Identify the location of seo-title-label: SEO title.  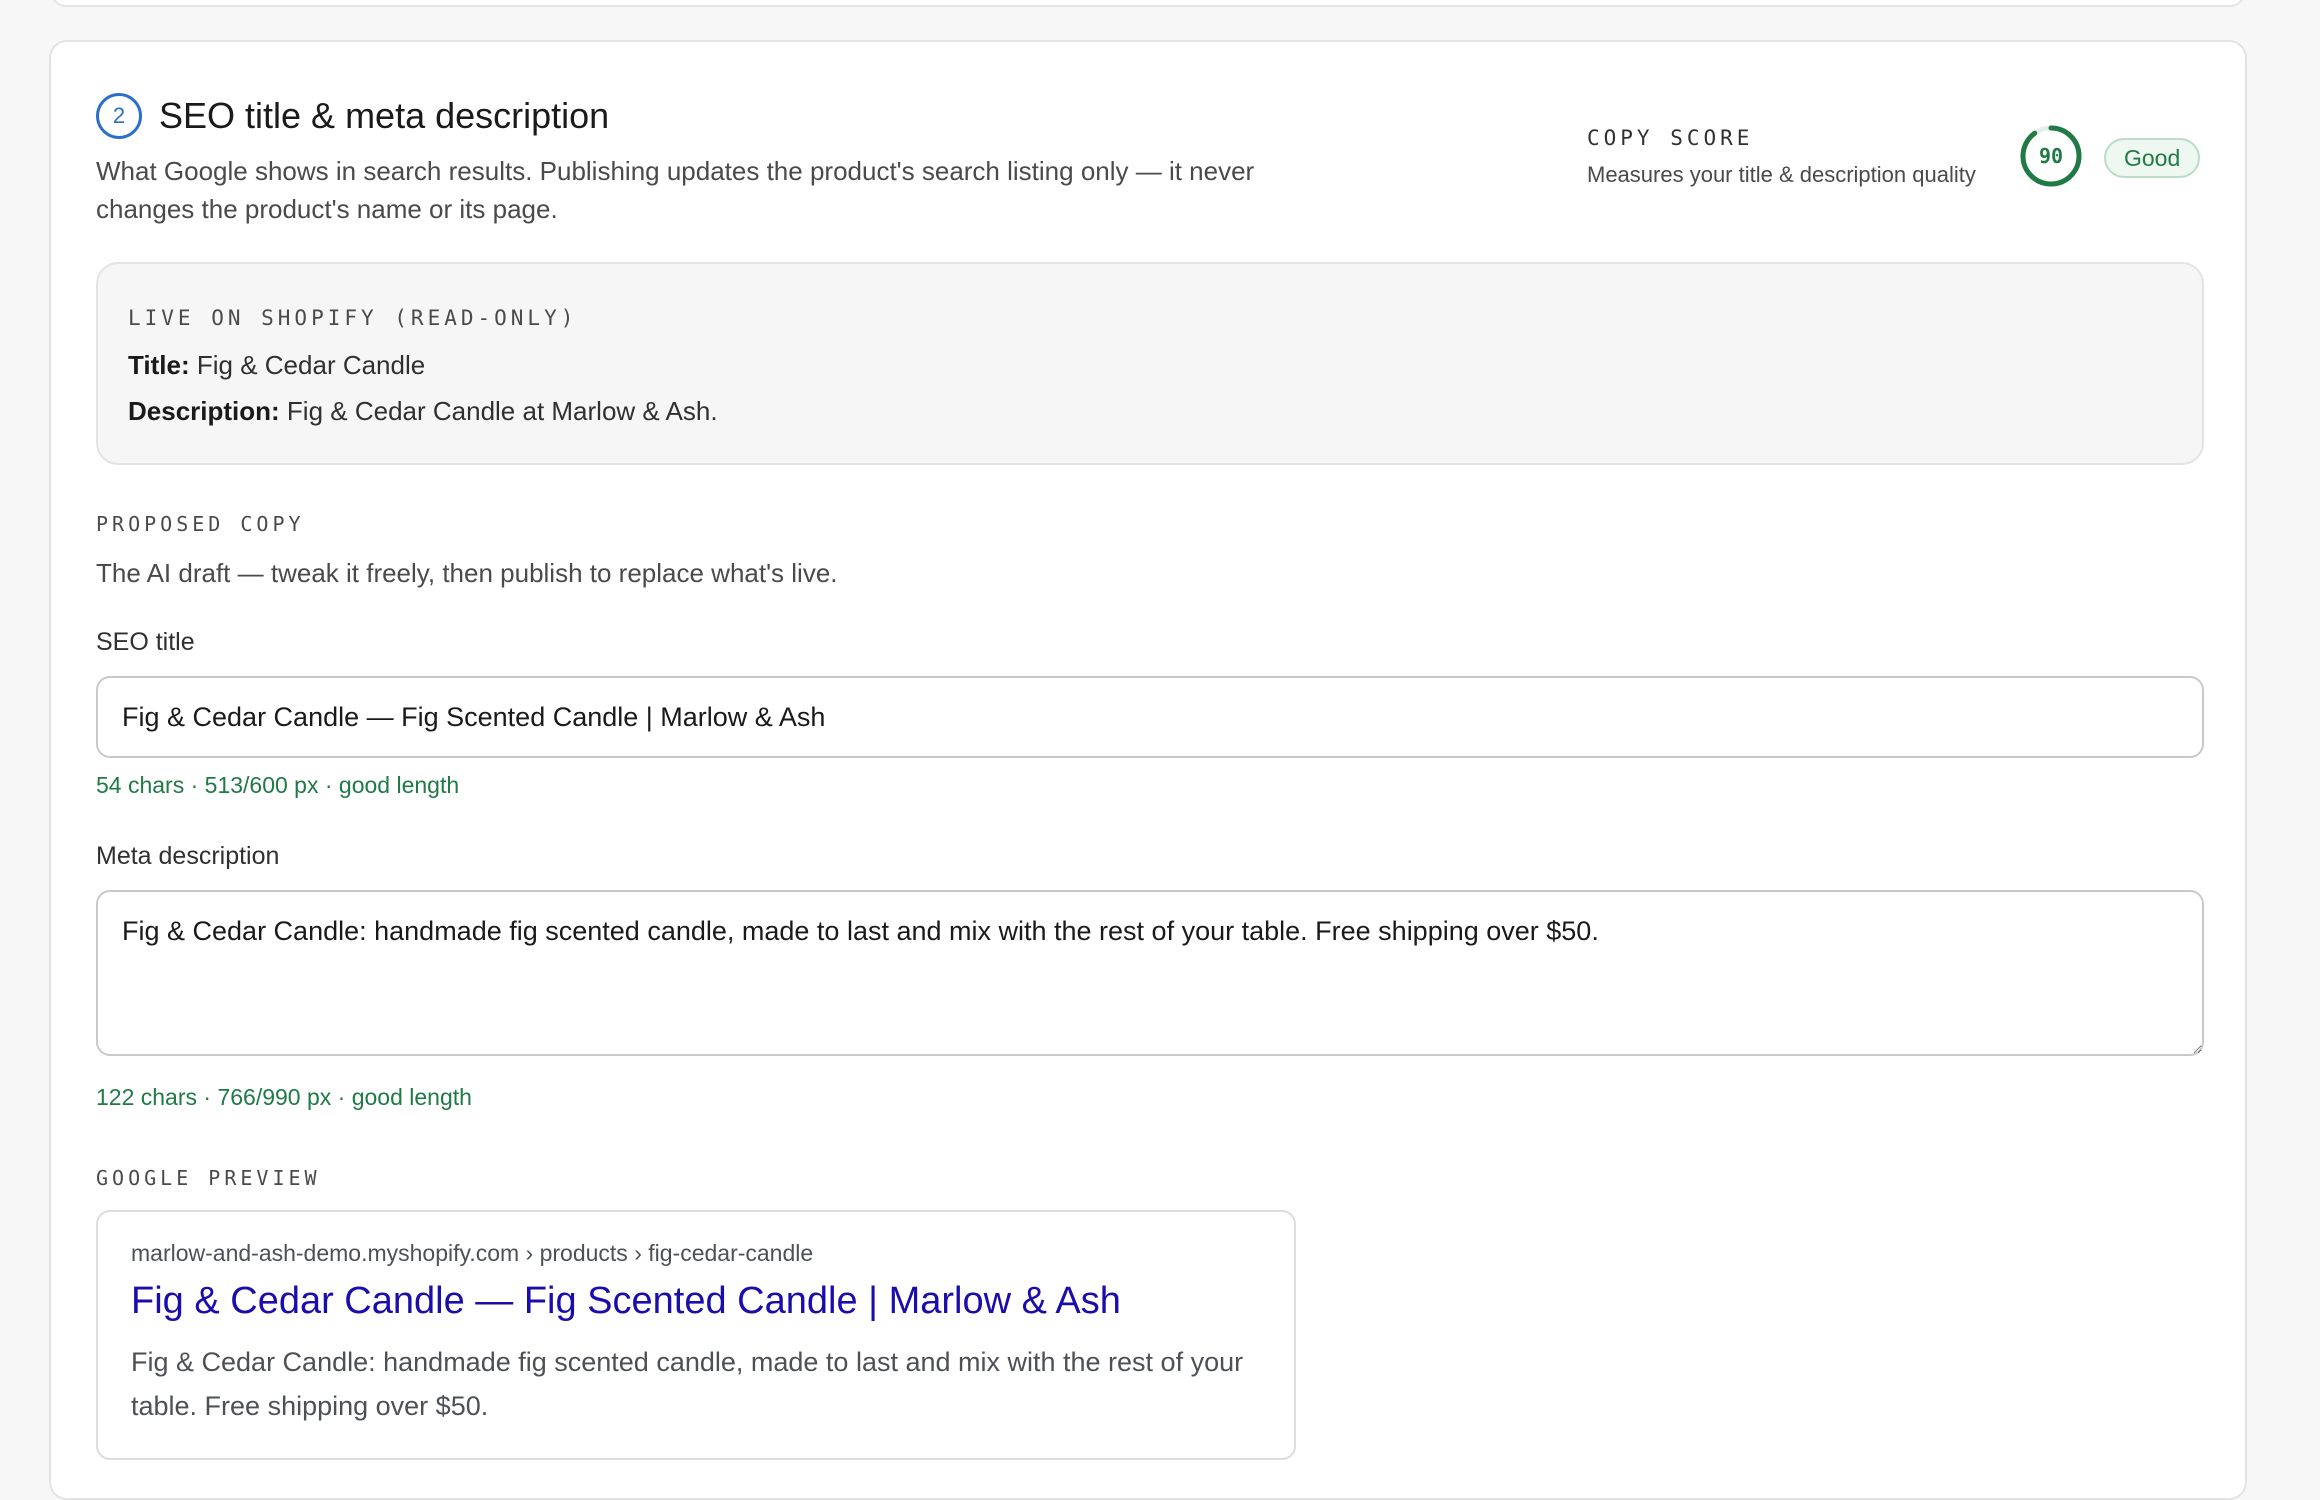
(145, 642).